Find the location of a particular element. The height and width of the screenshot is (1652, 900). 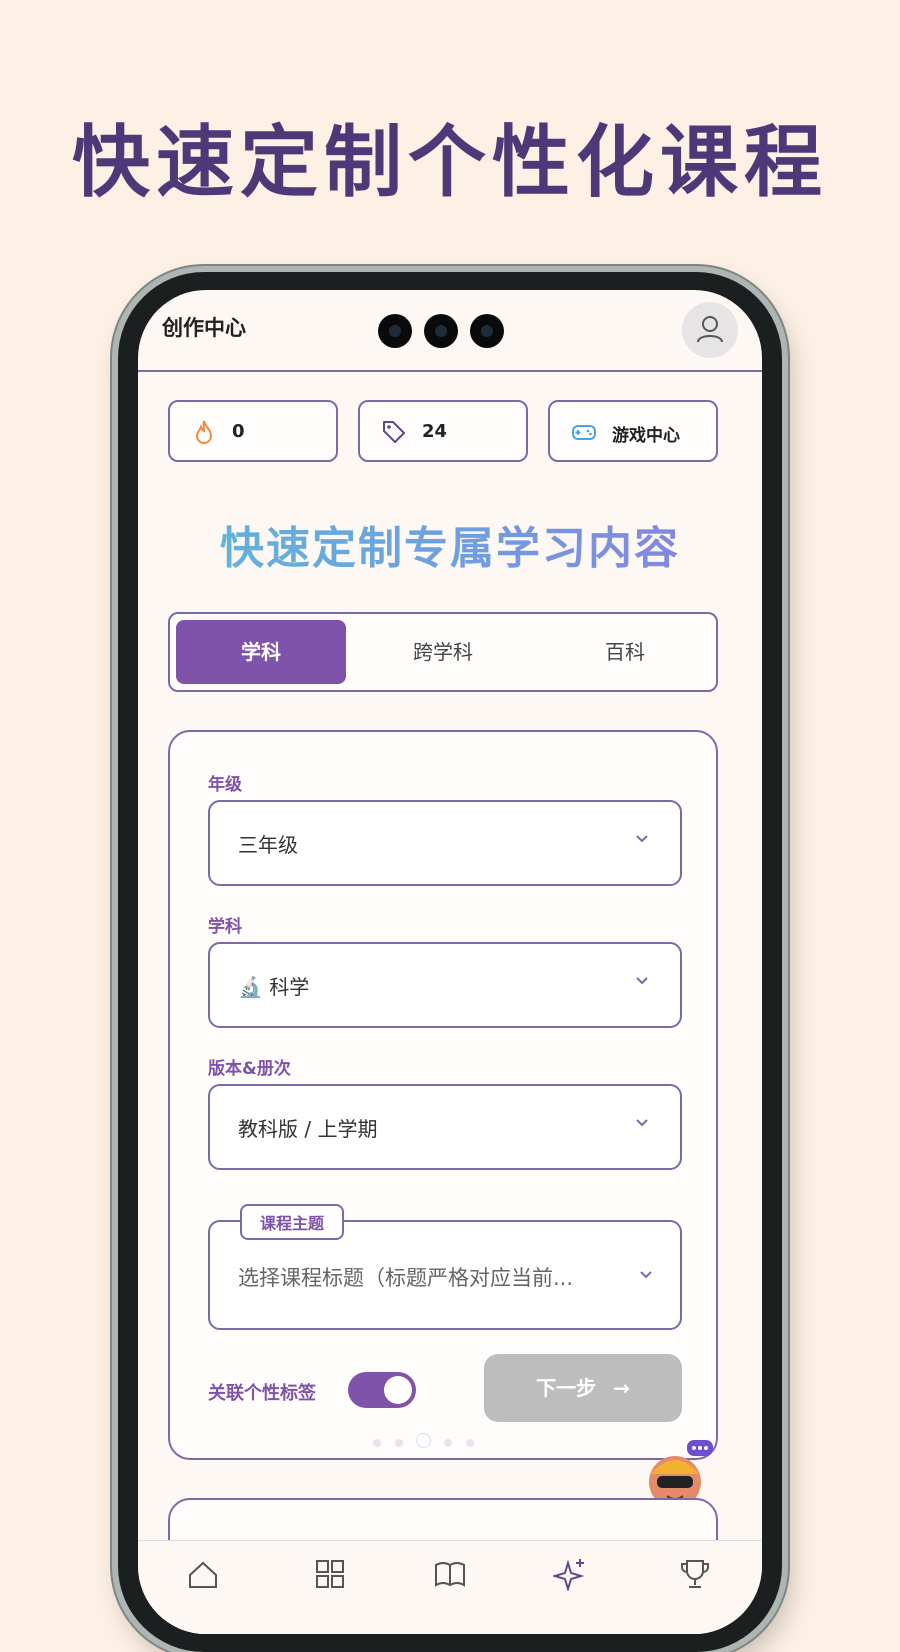

subject-value: 🔬 科学 is located at coordinates (274, 987).